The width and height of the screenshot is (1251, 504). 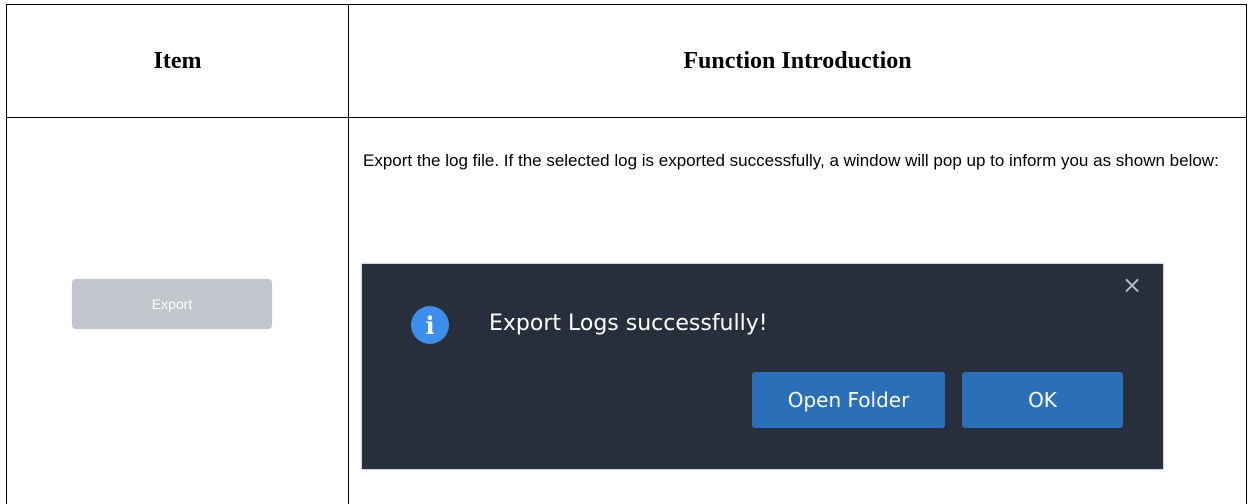 What do you see at coordinates (797, 60) in the screenshot?
I see `header-function-introduction: Function Introduction` at bounding box center [797, 60].